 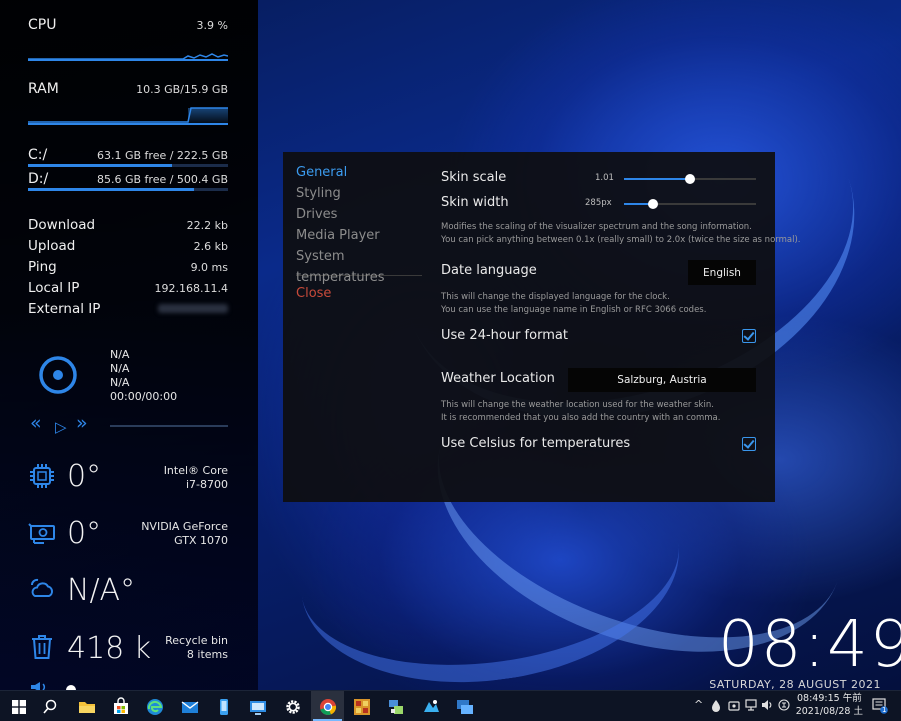 What do you see at coordinates (396, 707) in the screenshot?
I see `network-tool-icon` at bounding box center [396, 707].